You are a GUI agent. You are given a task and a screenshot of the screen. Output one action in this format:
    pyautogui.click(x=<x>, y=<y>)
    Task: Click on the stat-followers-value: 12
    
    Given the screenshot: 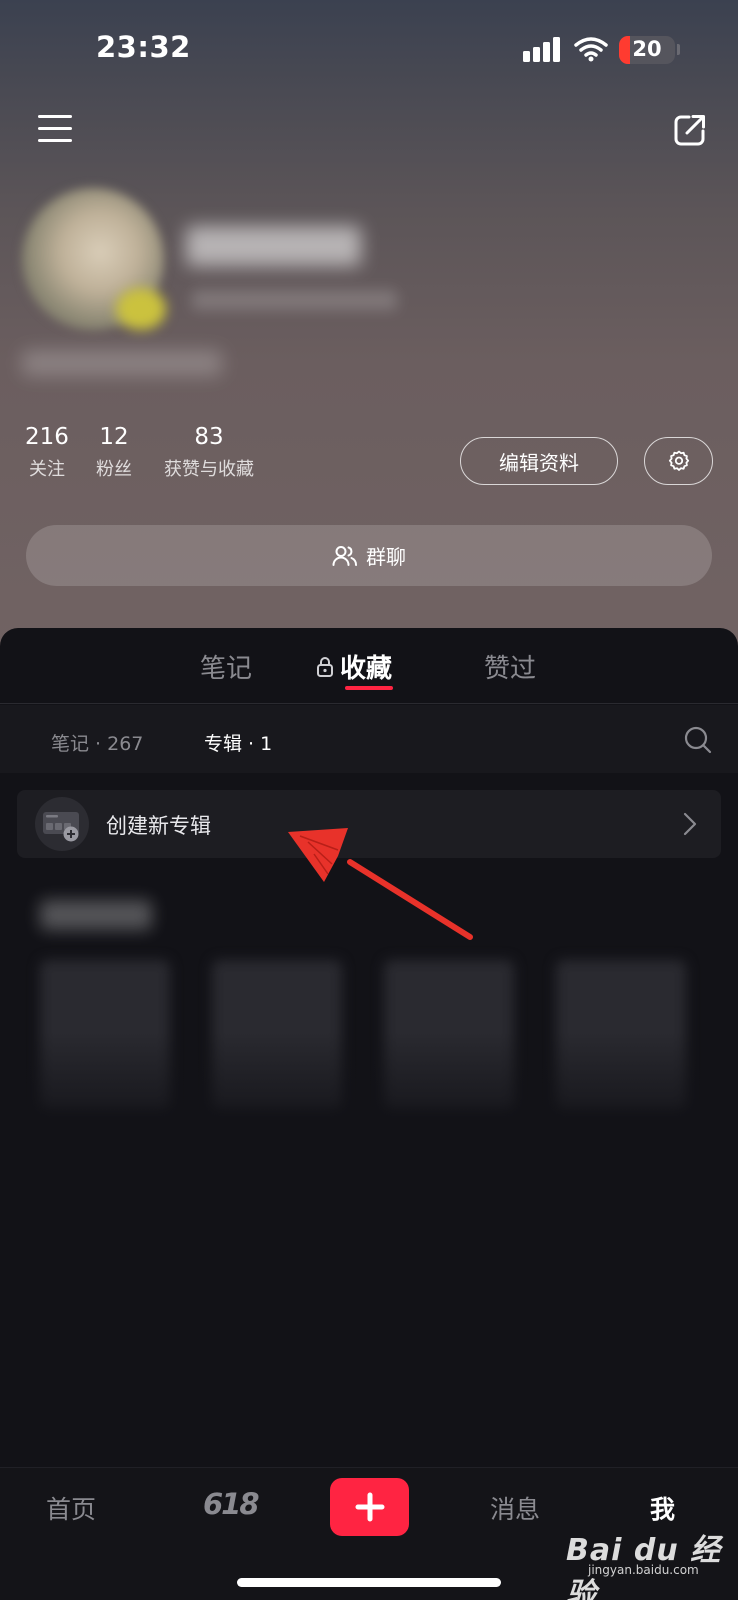 What is the action you would take?
    pyautogui.click(x=114, y=437)
    